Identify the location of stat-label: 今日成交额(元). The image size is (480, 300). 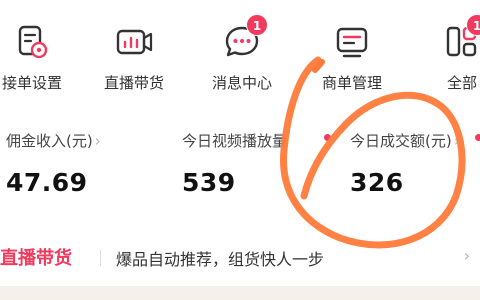
(401, 141).